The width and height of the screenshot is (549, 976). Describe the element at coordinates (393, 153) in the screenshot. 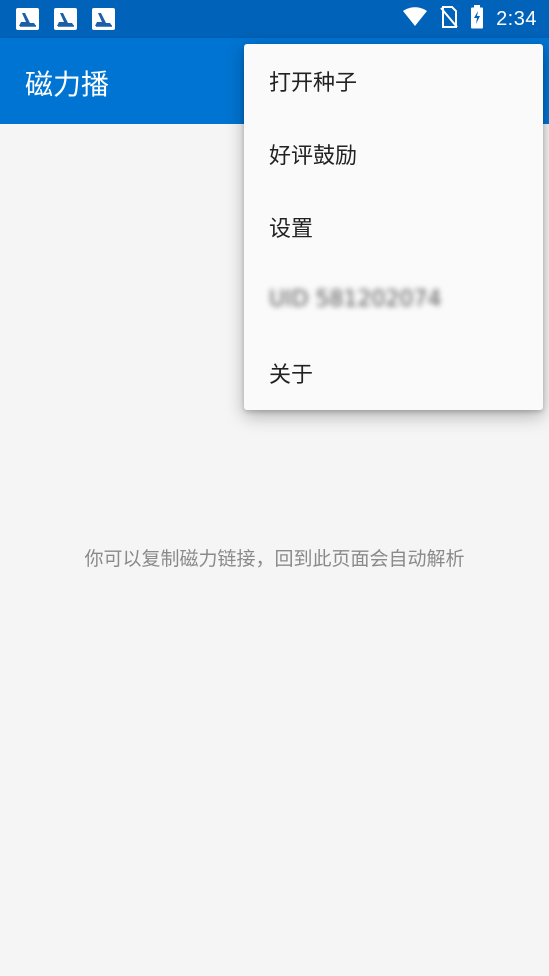

I see `menu-item-rate-app: 好评鼓励` at that location.